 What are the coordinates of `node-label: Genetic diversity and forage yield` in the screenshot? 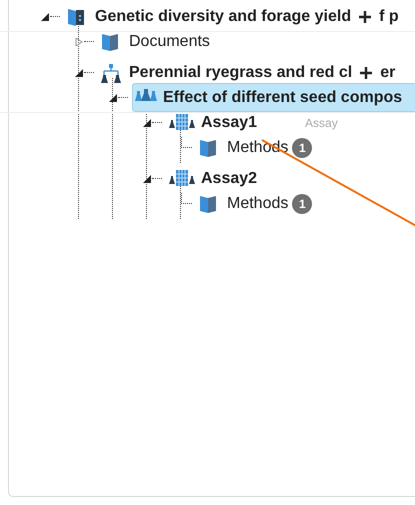 It's located at (223, 17).